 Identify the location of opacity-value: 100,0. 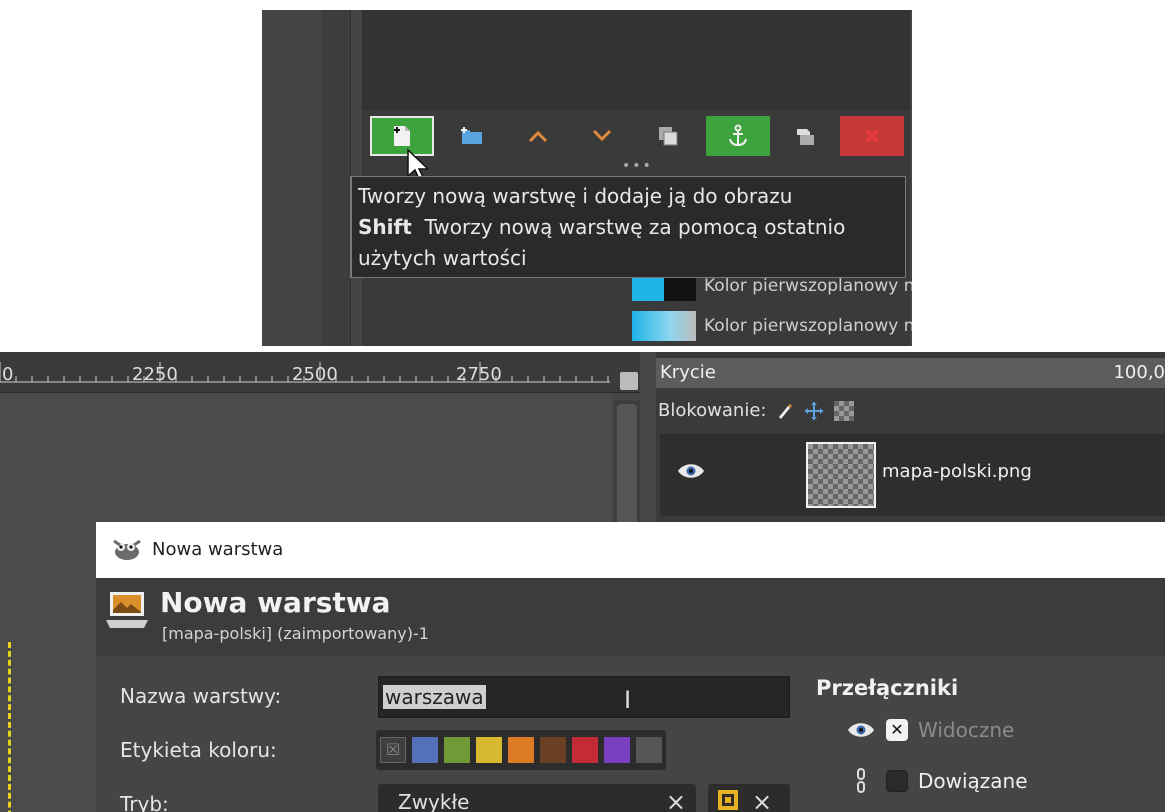
(1139, 372).